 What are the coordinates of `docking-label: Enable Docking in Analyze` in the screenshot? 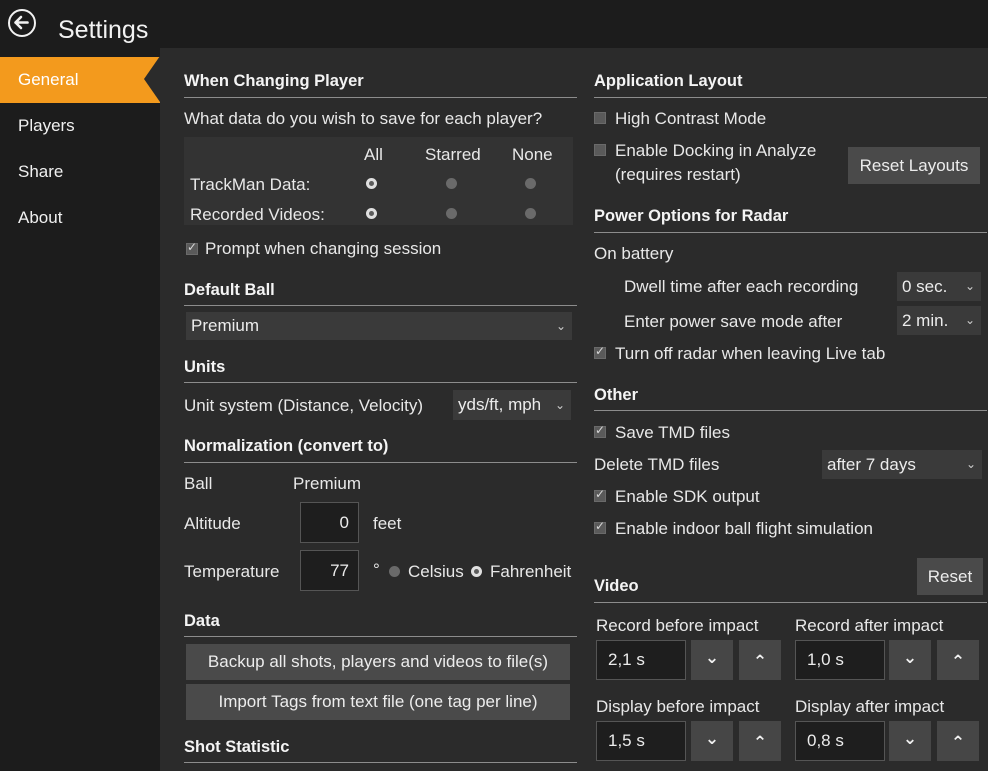 It's located at (716, 150).